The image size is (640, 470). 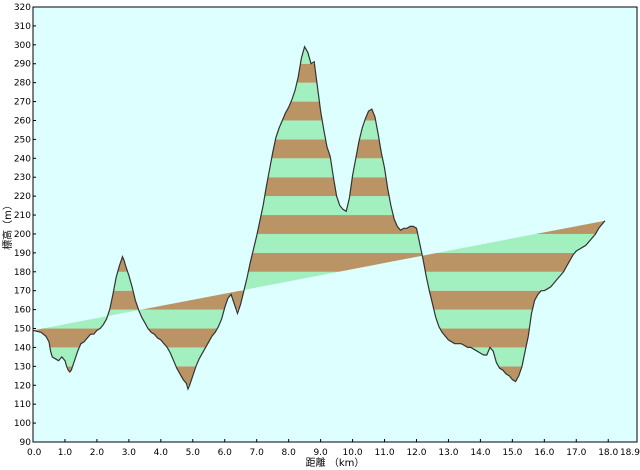 I want to click on x-tick-label: 16.0, so click(x=544, y=453).